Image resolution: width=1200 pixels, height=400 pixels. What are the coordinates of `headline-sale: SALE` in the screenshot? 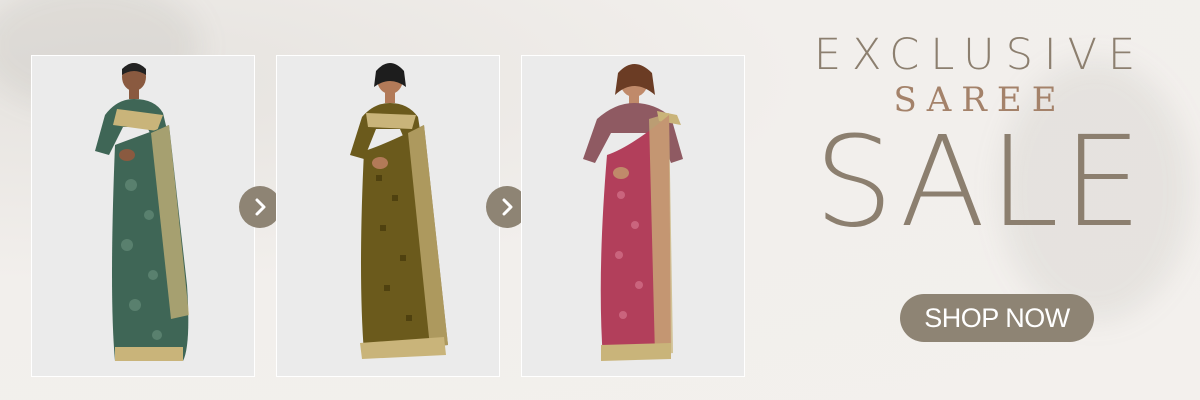 It's located at (980, 182).